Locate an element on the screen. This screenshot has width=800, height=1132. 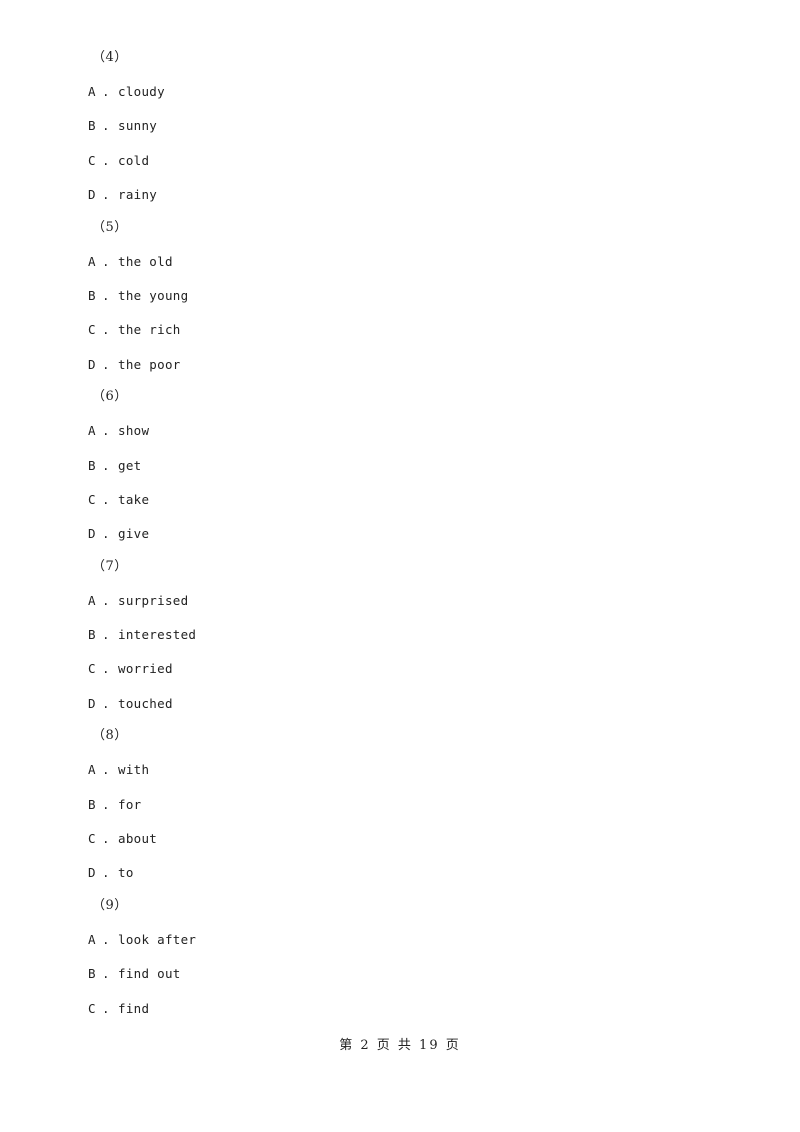
option-text: rainy is located at coordinates (138, 195).